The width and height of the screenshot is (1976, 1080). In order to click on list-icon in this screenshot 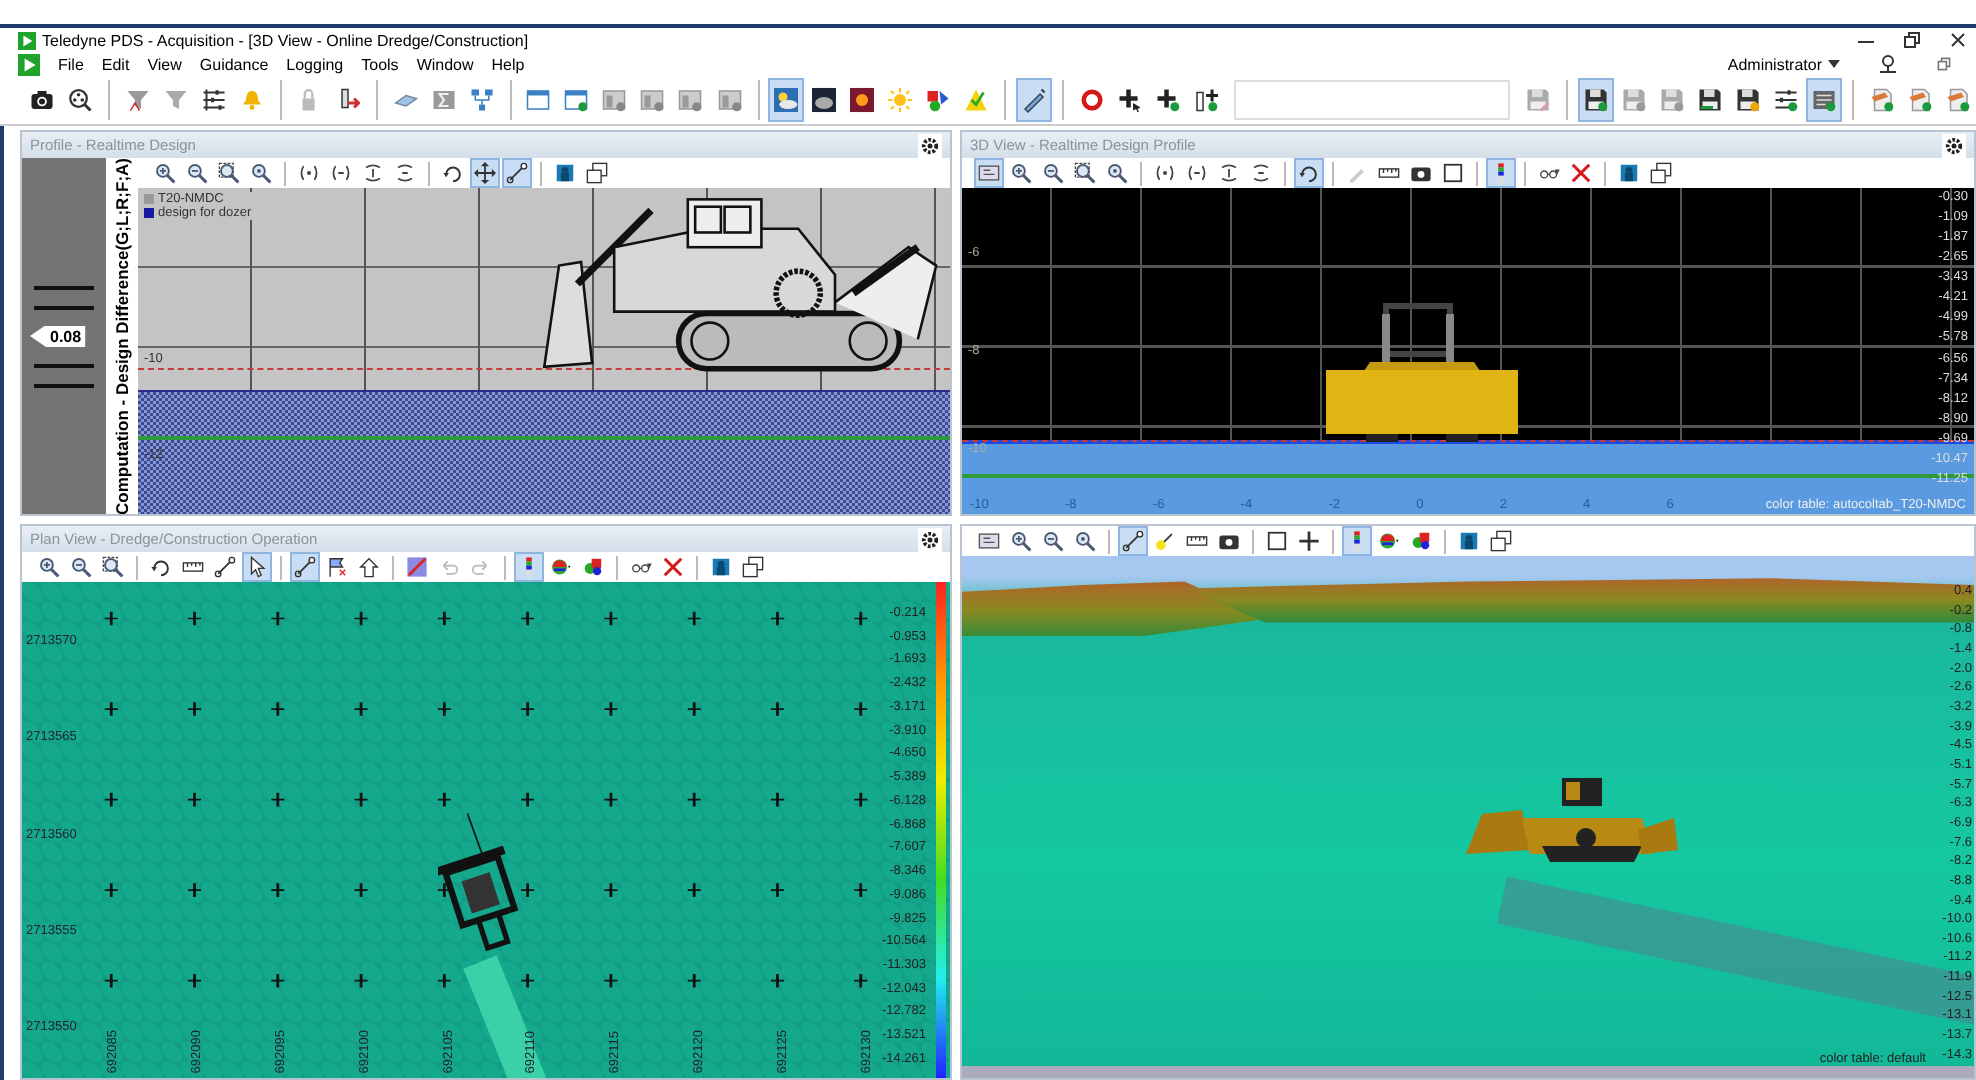, I will do `click(1824, 100)`.